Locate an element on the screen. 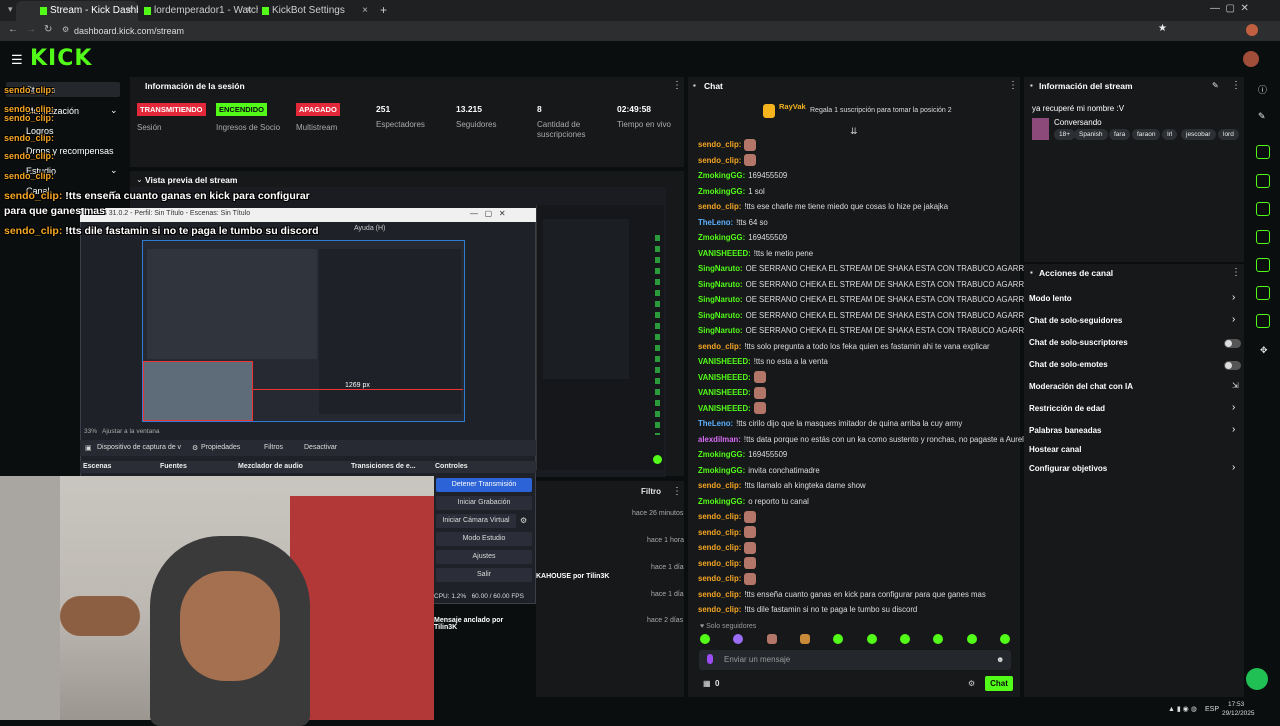 The height and width of the screenshot is (726, 1280). exit-button: Salir is located at coordinates (484, 575).